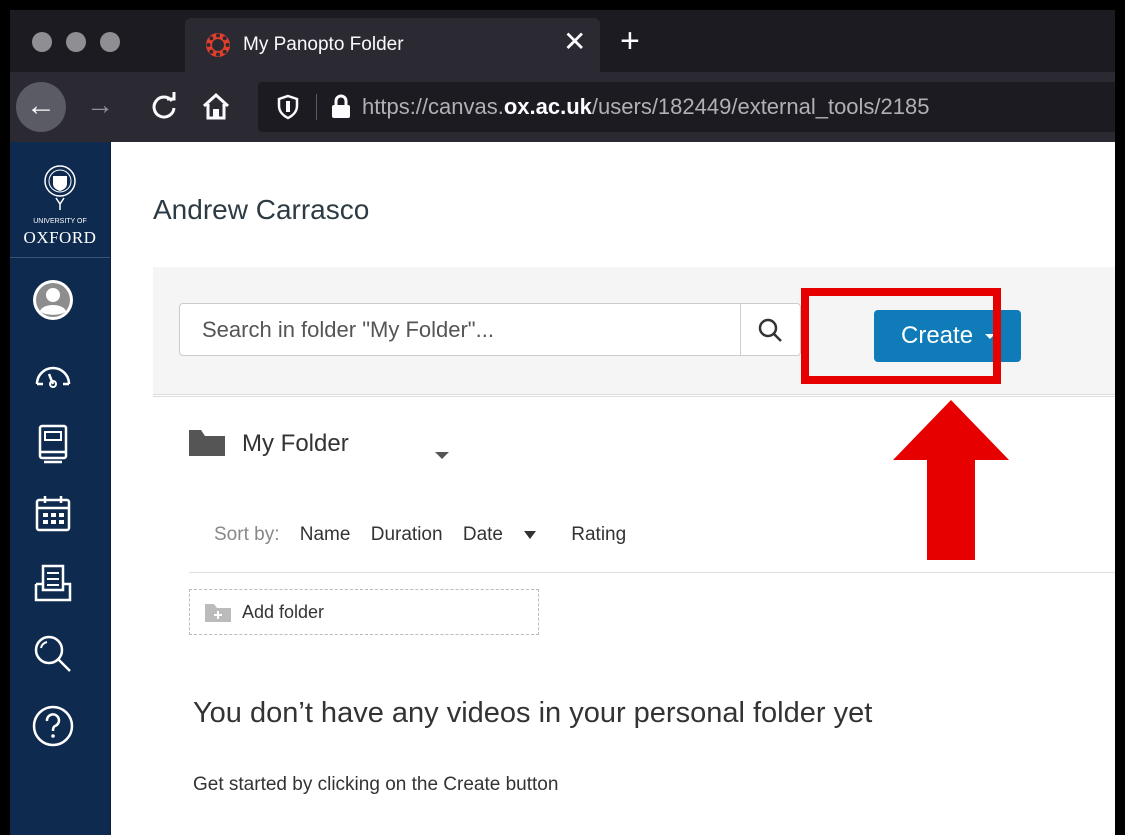  I want to click on sort-desc-icon, so click(529, 534).